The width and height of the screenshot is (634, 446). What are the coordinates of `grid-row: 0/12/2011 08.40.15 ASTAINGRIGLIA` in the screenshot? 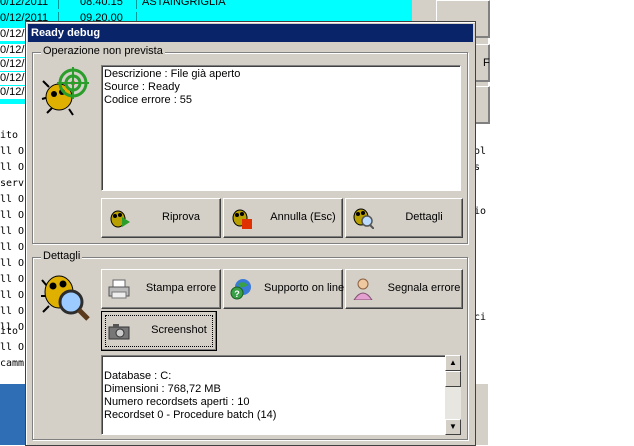 It's located at (206, 4).